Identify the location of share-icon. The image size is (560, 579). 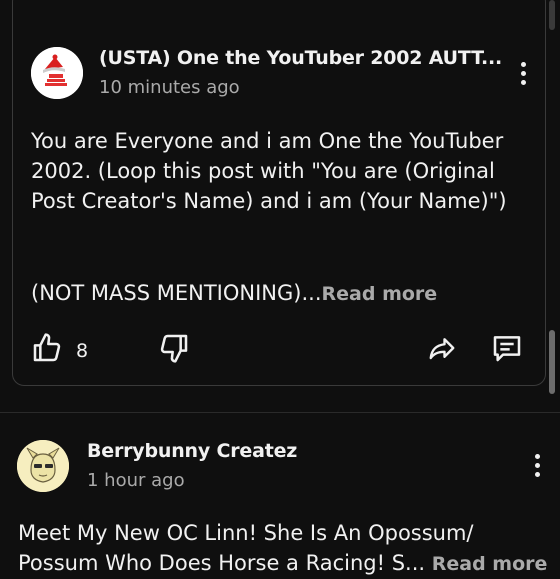
(442, 349).